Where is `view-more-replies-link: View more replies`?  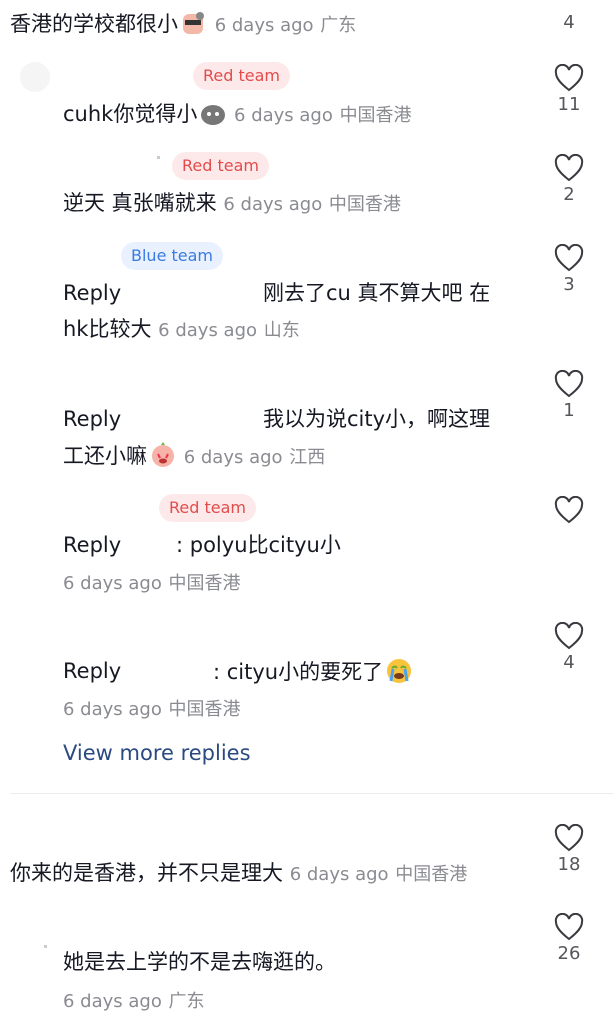
view-more-replies-link: View more replies is located at coordinates (157, 753).